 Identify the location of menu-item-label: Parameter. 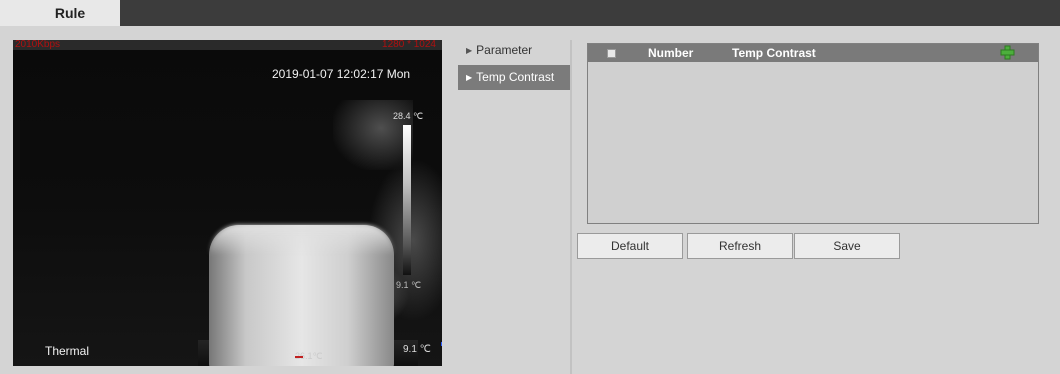
(504, 50).